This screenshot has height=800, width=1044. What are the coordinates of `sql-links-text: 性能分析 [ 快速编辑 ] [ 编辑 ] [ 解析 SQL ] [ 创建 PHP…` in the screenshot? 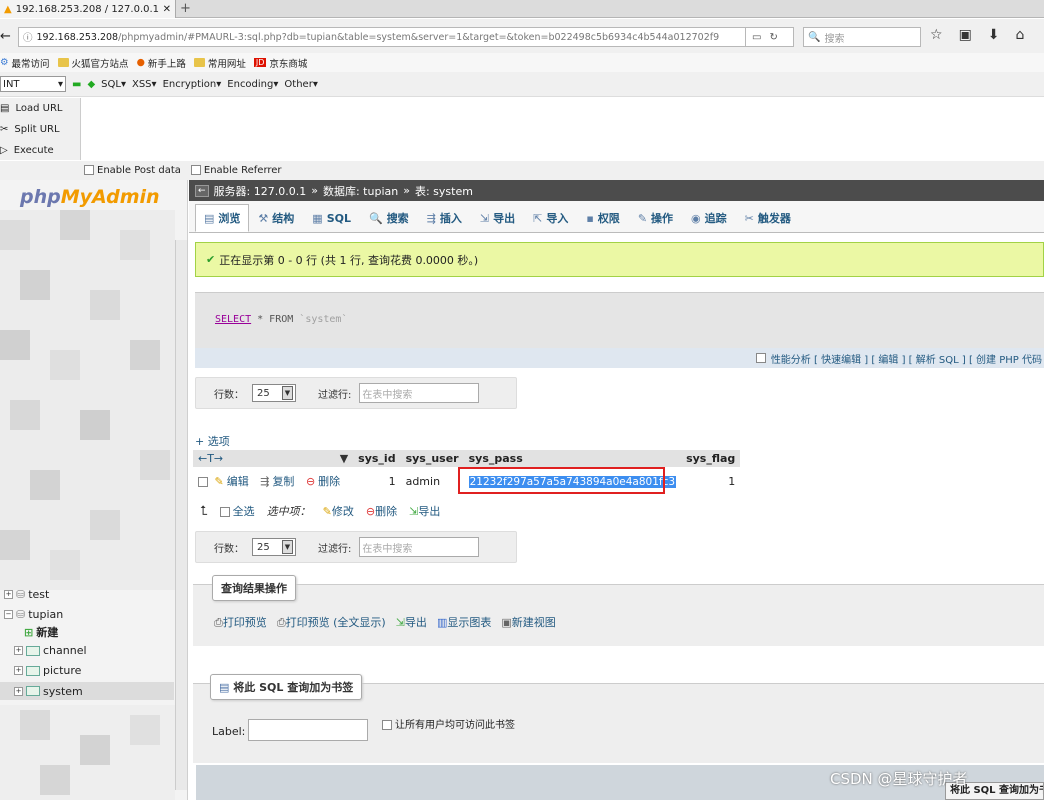 It's located at (906, 358).